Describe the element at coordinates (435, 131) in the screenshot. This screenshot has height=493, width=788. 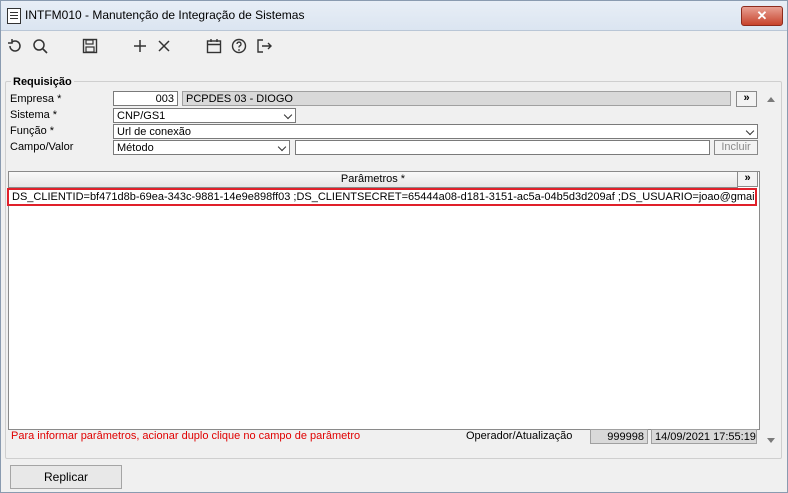
I see `funcao-select: Url de conexão` at that location.